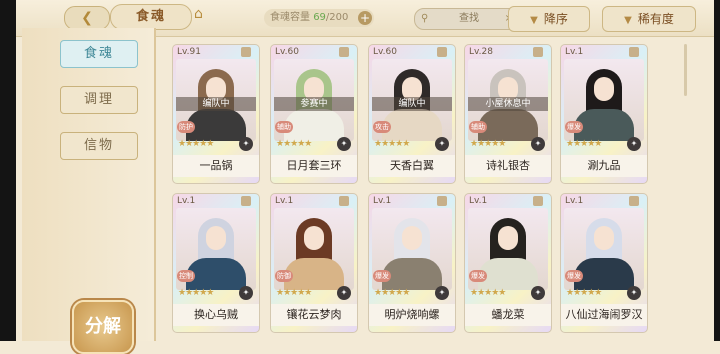  Describe the element at coordinates (508, 104) in the screenshot. I see `status-banner: 小屋休息中` at that location.